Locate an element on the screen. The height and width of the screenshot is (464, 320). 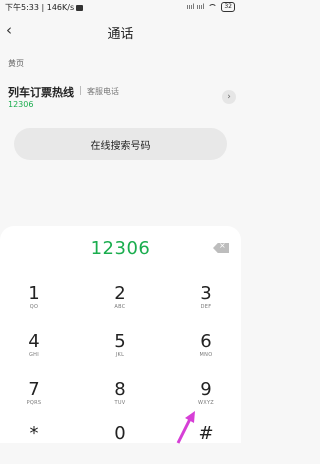
section-label: 黄页 is located at coordinates (16, 63).